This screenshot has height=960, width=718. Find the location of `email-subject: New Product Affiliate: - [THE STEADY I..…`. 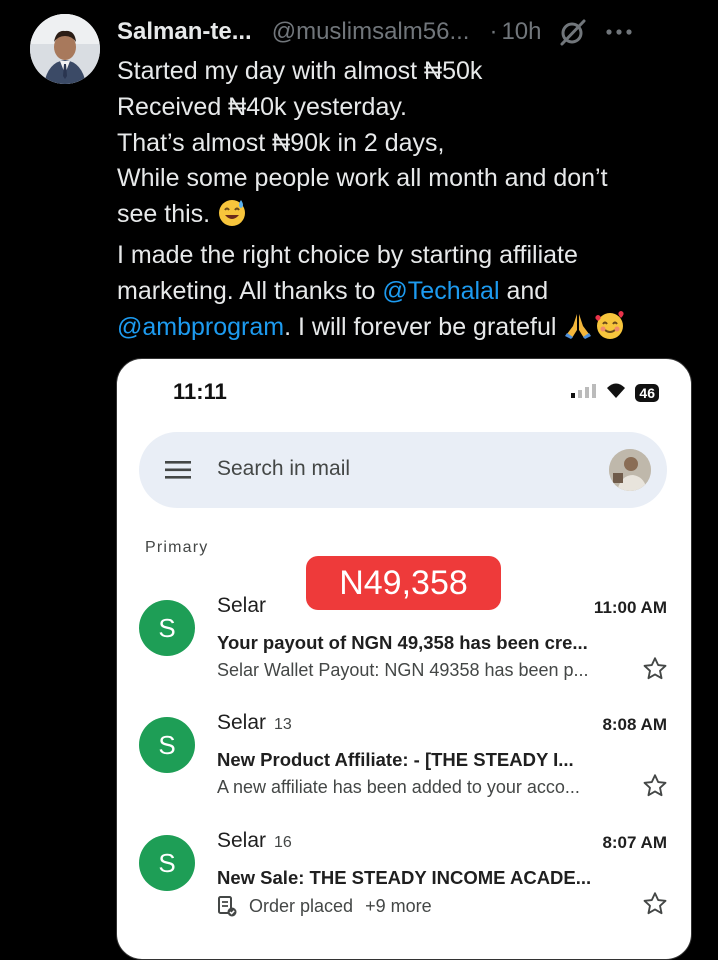

email-subject: New Product Affiliate: - [THE STEADY I..… is located at coordinates (395, 759).